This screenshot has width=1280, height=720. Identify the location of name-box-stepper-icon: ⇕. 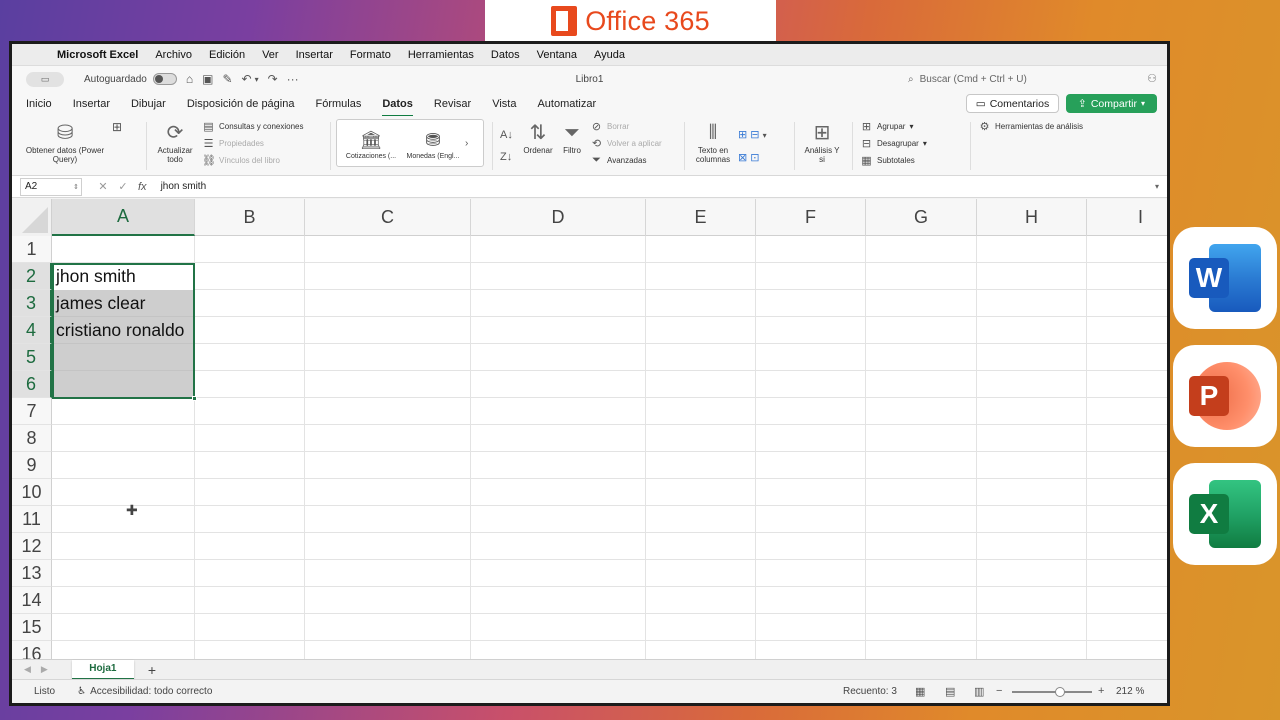
(76, 187).